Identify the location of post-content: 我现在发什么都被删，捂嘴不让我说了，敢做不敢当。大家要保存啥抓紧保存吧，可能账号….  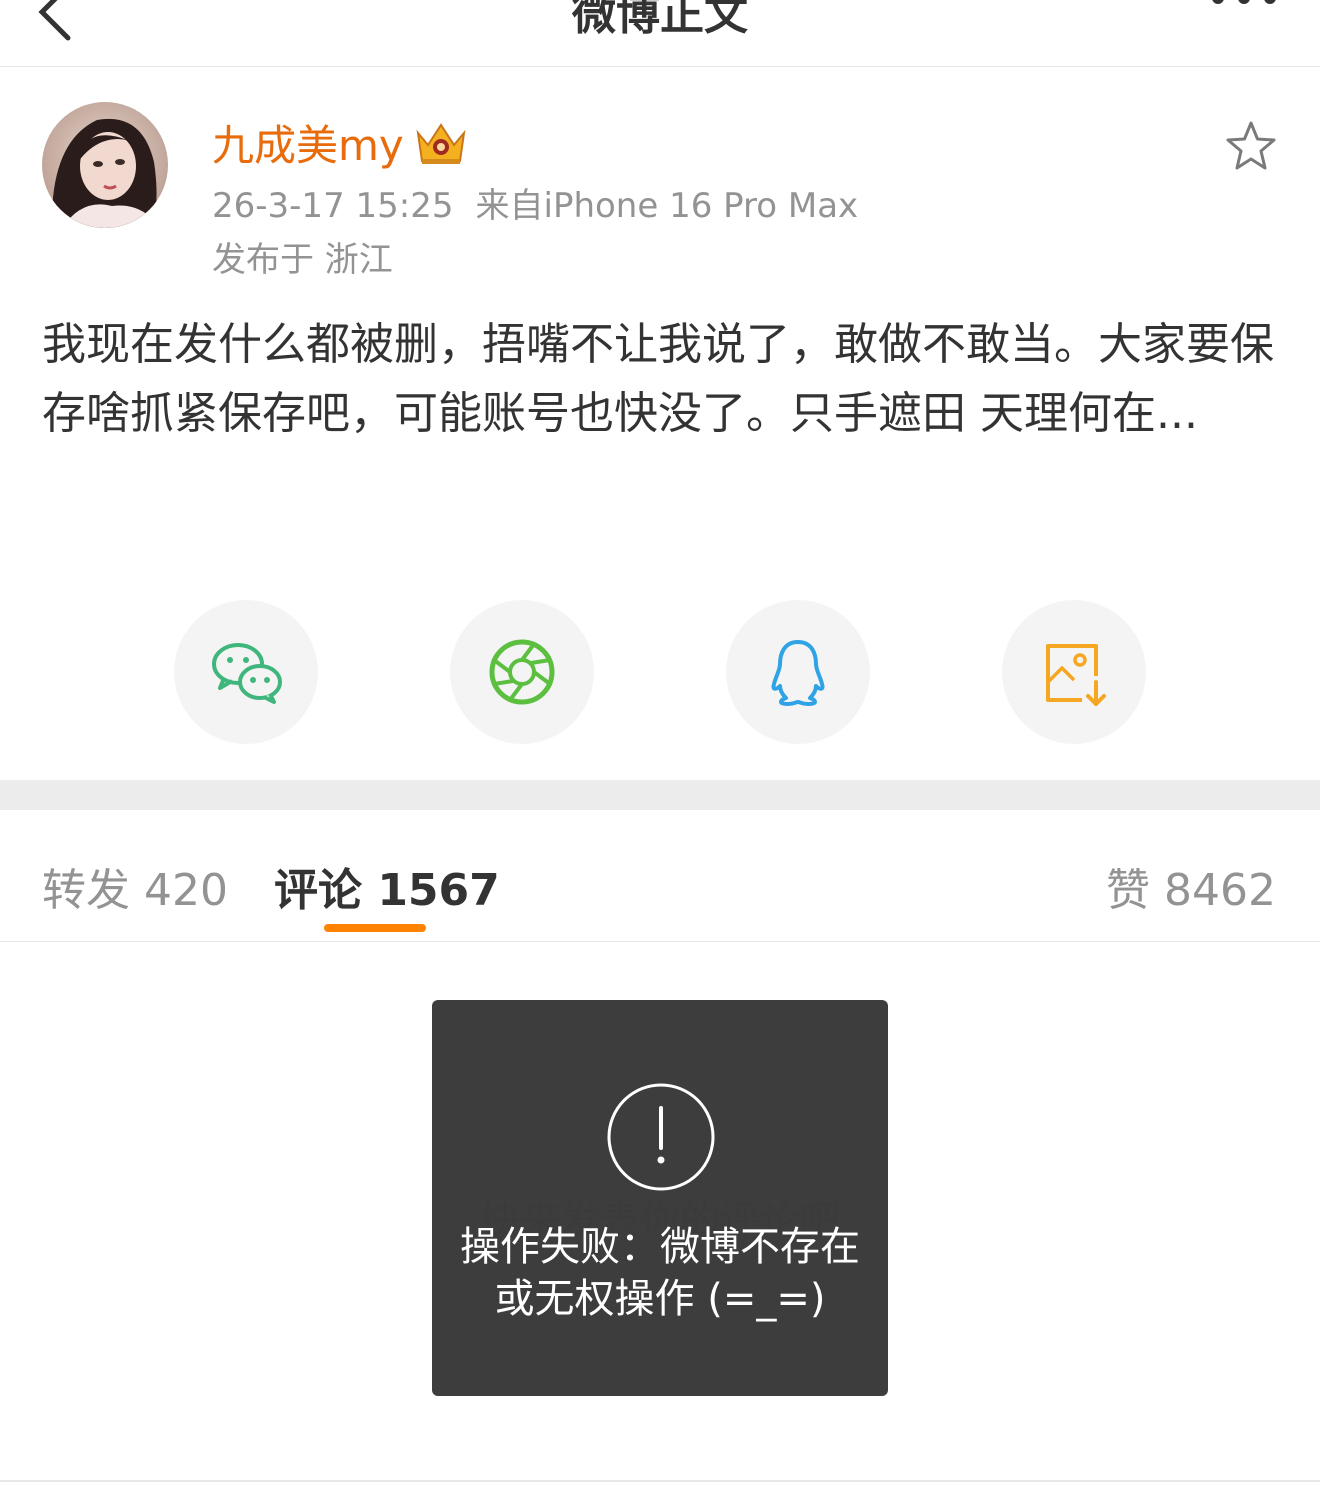
(658, 379).